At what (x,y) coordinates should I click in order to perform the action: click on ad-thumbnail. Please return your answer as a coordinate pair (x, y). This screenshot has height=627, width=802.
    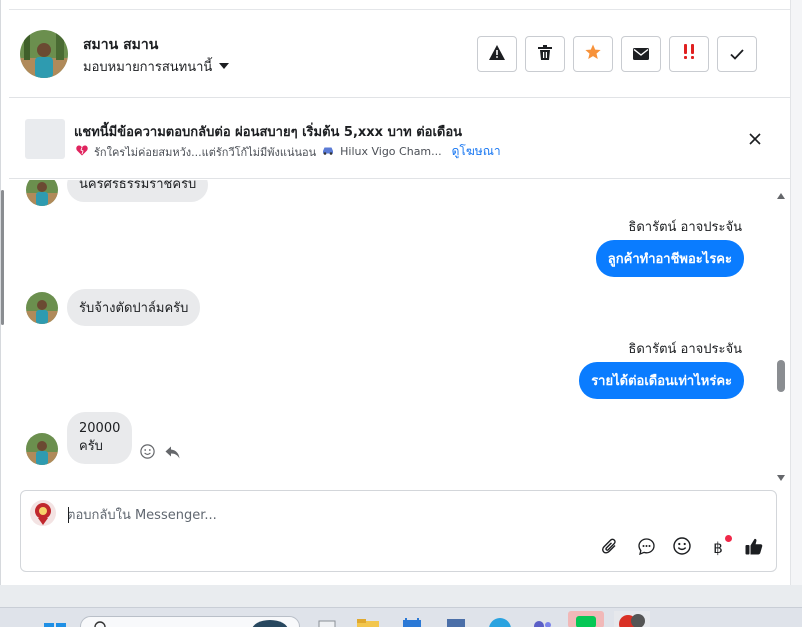
    Looking at the image, I should click on (45, 139).